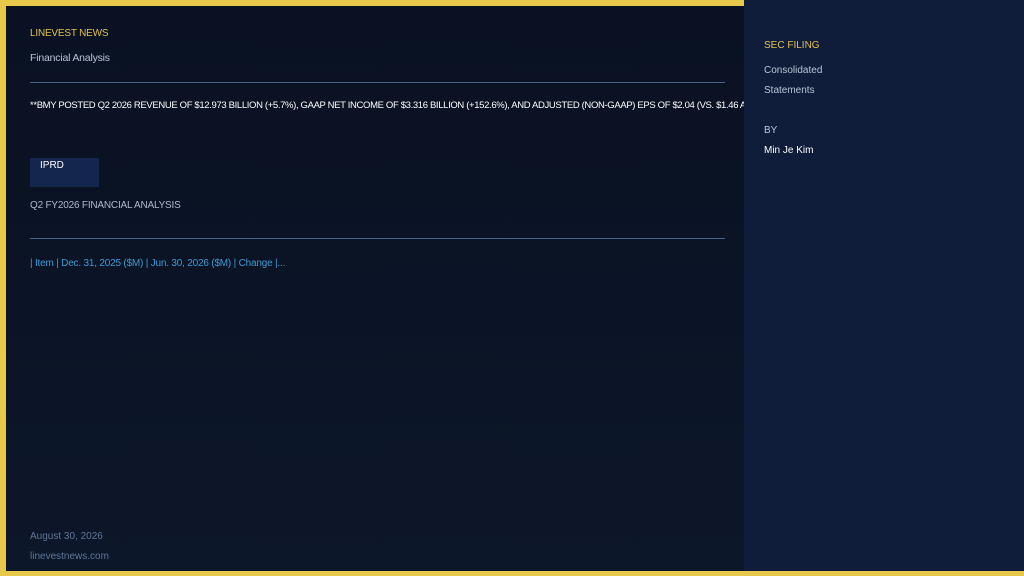  What do you see at coordinates (793, 70) in the screenshot?
I see `sidebar-category-line-1: Consolidated` at bounding box center [793, 70].